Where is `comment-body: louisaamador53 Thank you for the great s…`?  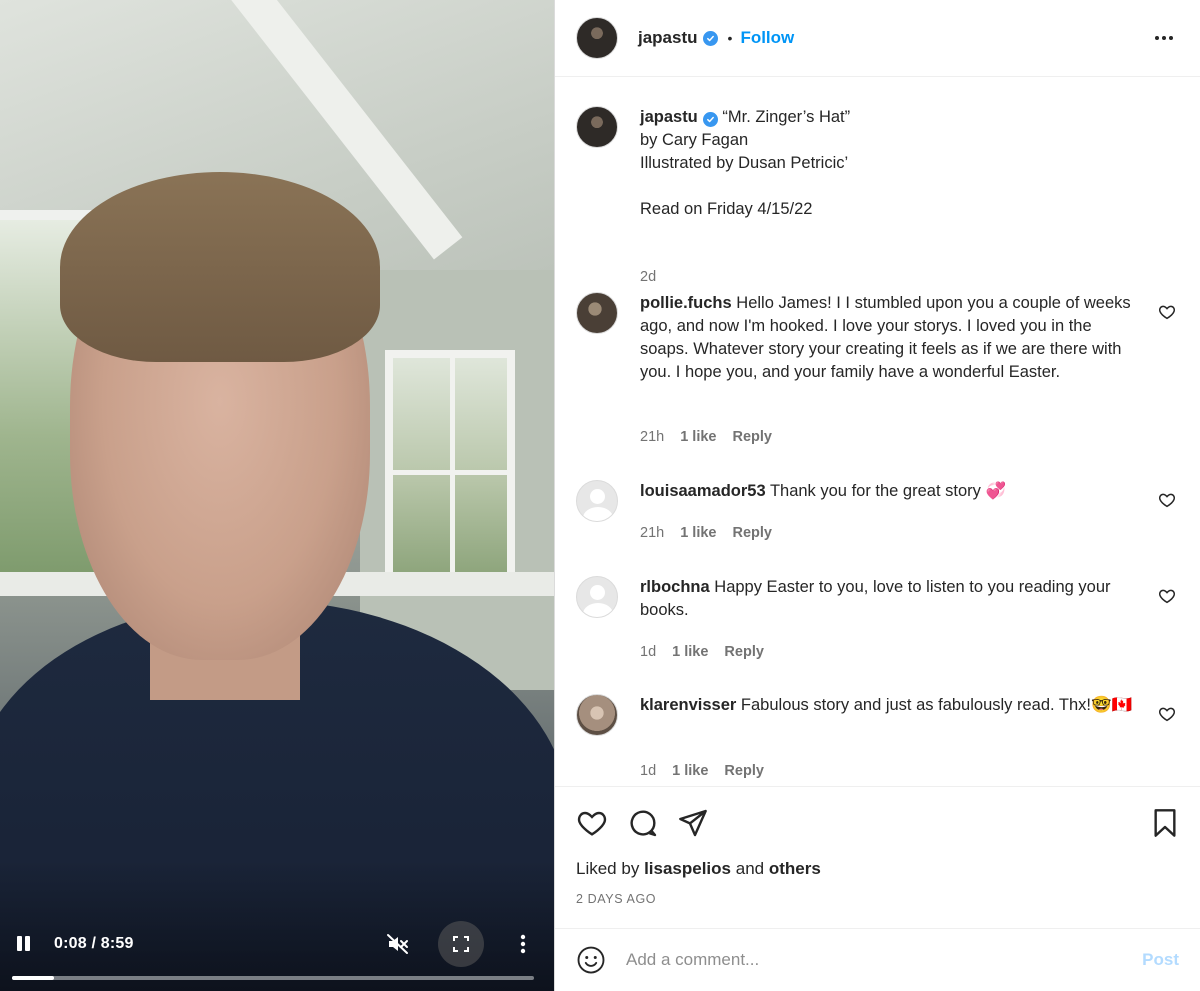 comment-body: louisaamador53 Thank you for the great s… is located at coordinates (890, 491).